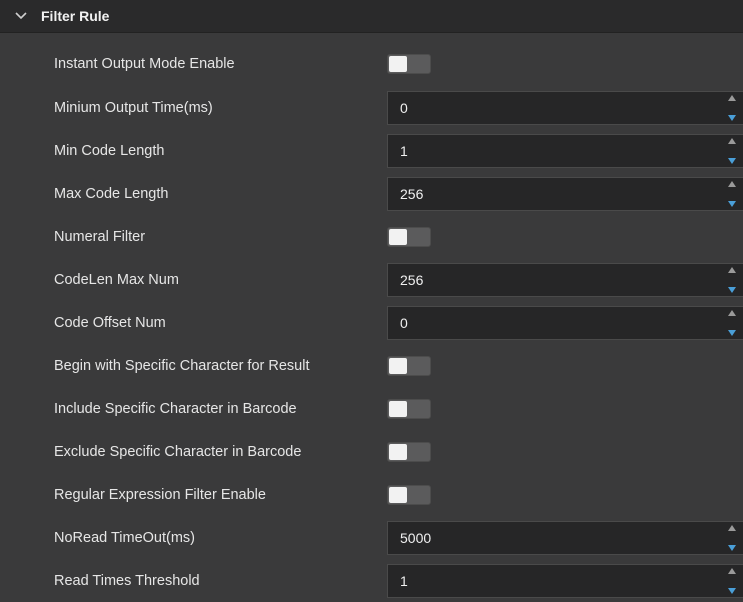  Describe the element at coordinates (371, 409) in the screenshot. I see `property-row: Include Specific Character in Barcode` at that location.